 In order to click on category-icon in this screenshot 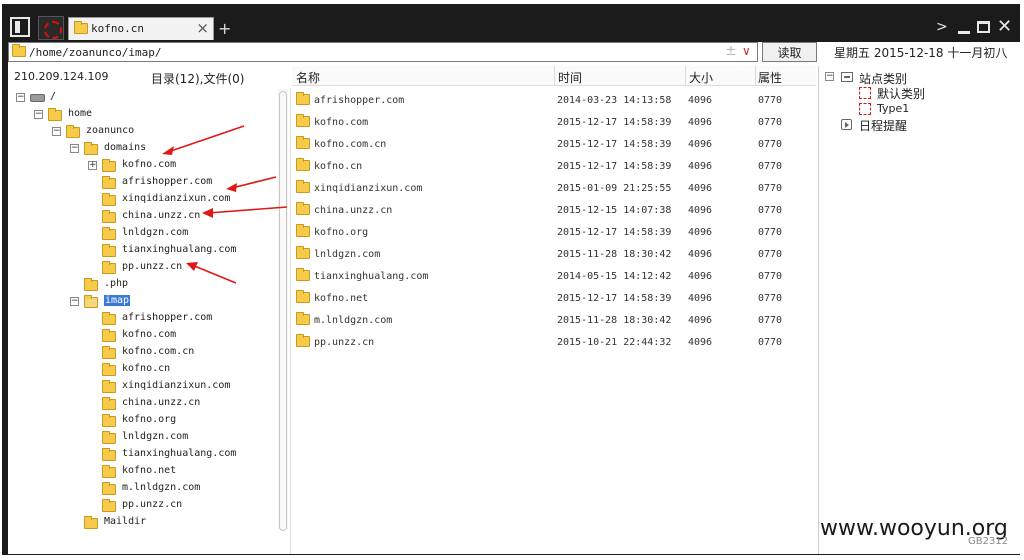, I will do `click(847, 77)`.